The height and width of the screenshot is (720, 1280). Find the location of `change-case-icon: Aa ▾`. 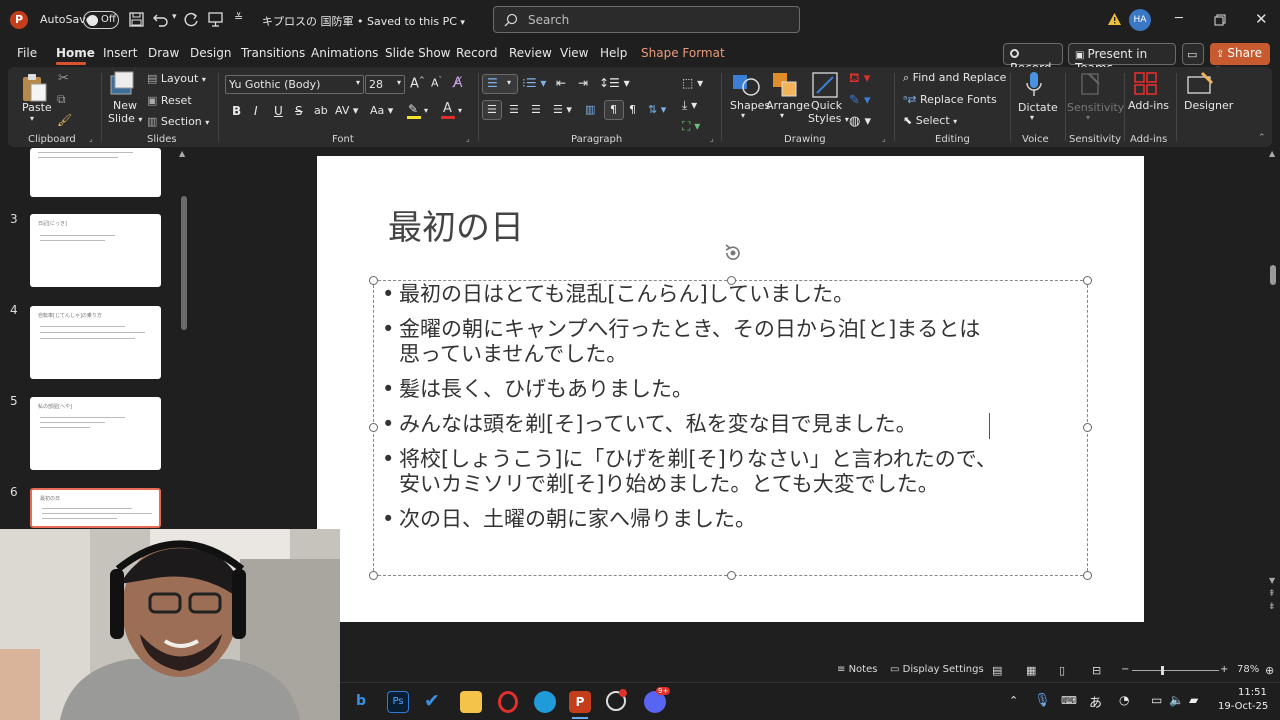

change-case-icon: Aa ▾ is located at coordinates (381, 110).